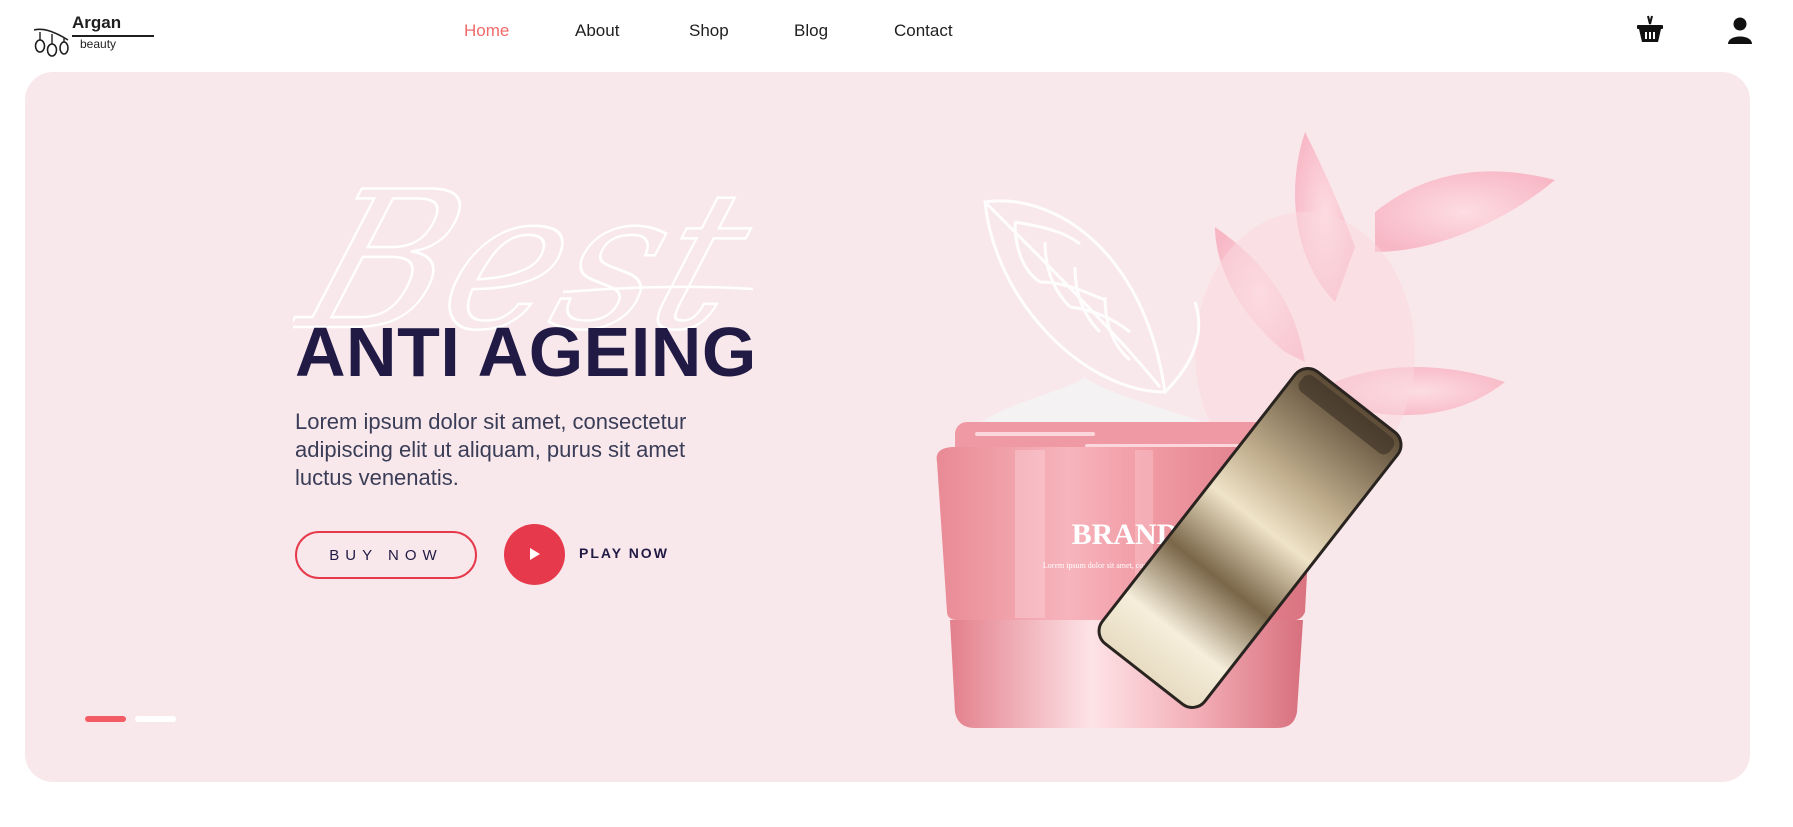  I want to click on play-icon, so click(535, 554).